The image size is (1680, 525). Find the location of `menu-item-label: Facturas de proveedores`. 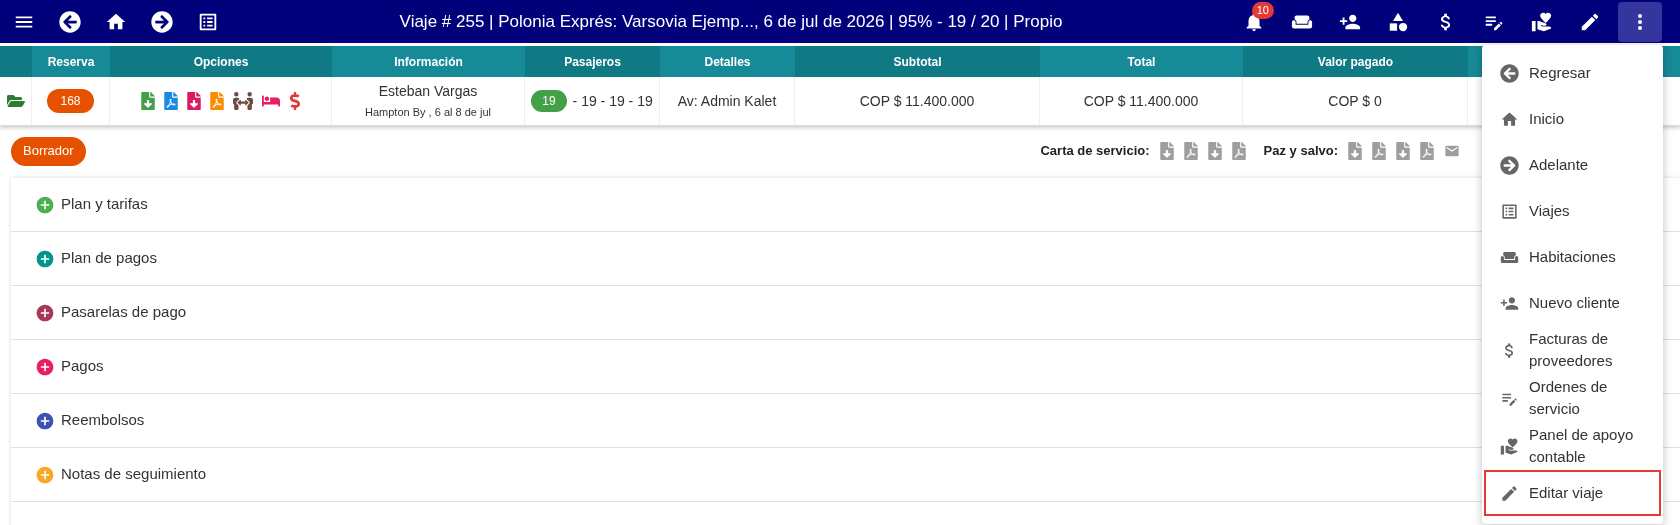

menu-item-label: Facturas de proveedores is located at coordinates (1571, 350).